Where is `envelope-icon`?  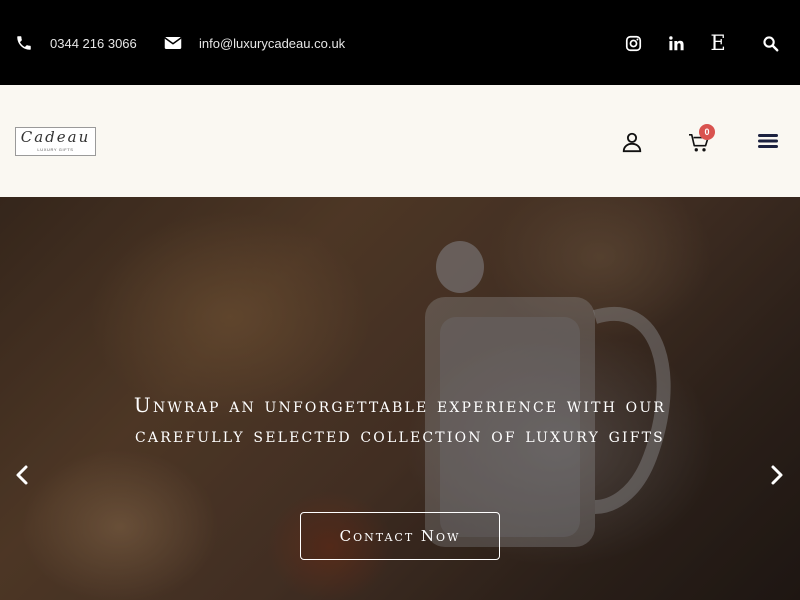 envelope-icon is located at coordinates (173, 43).